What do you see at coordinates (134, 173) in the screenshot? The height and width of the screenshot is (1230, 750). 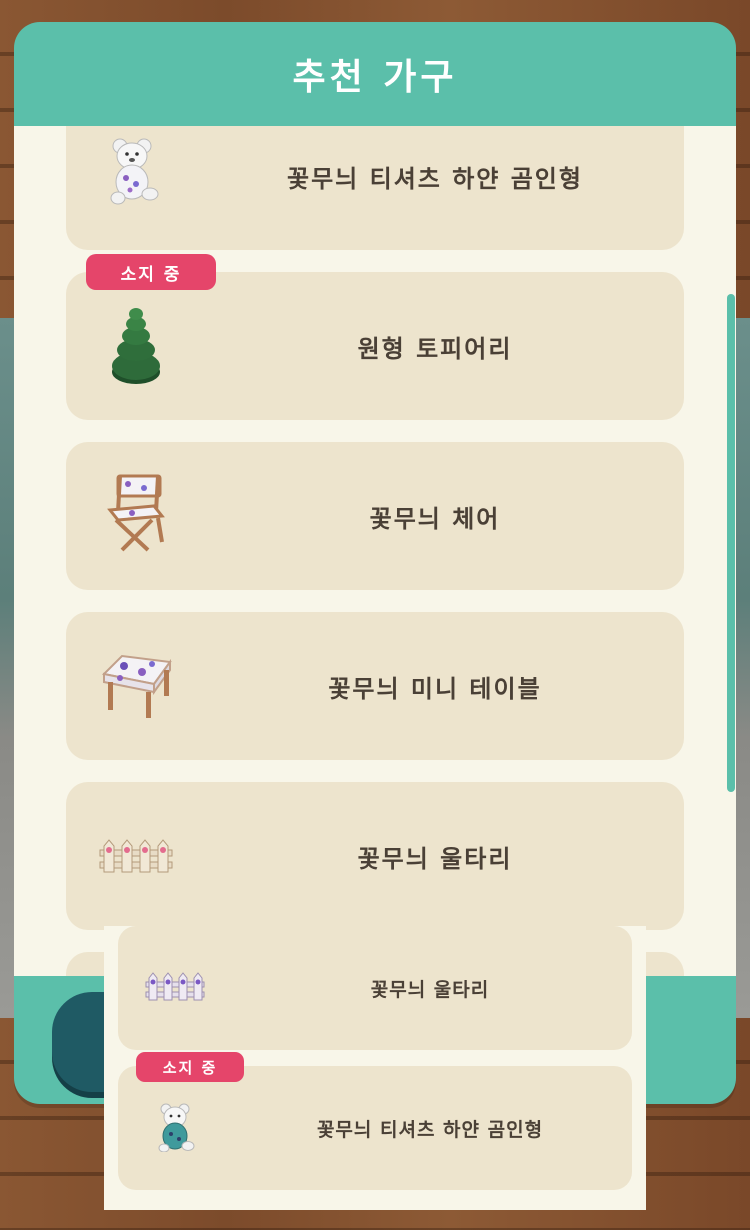 I see `white-bear-plush-icon` at bounding box center [134, 173].